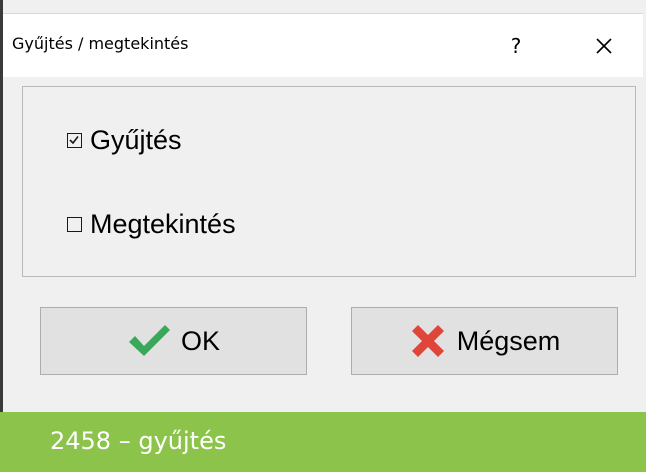  I want to click on close-button, so click(604, 45).